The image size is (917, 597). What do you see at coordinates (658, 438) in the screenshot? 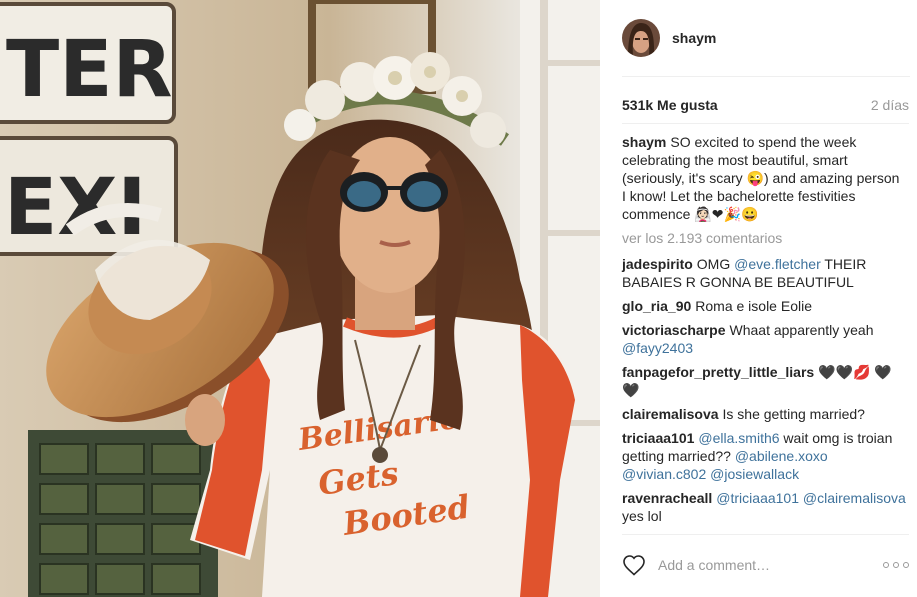
I see `comment-author: triciaaa101` at bounding box center [658, 438].